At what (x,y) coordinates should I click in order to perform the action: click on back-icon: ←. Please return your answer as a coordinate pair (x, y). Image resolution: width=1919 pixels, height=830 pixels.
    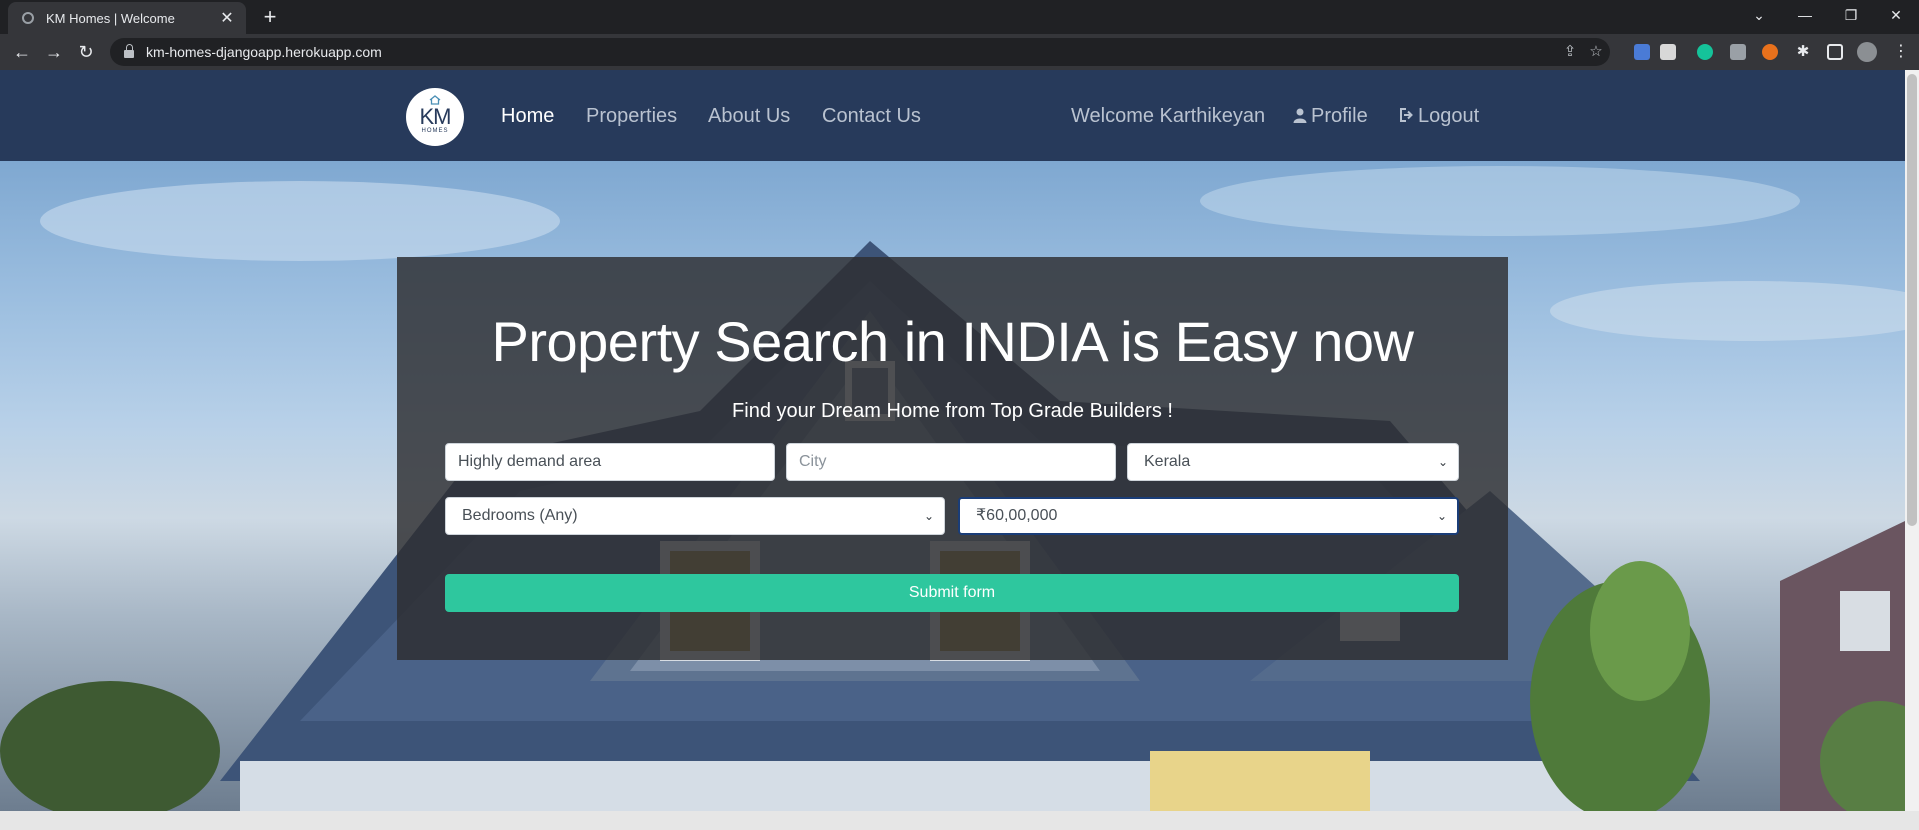
    Looking at the image, I should click on (22, 52).